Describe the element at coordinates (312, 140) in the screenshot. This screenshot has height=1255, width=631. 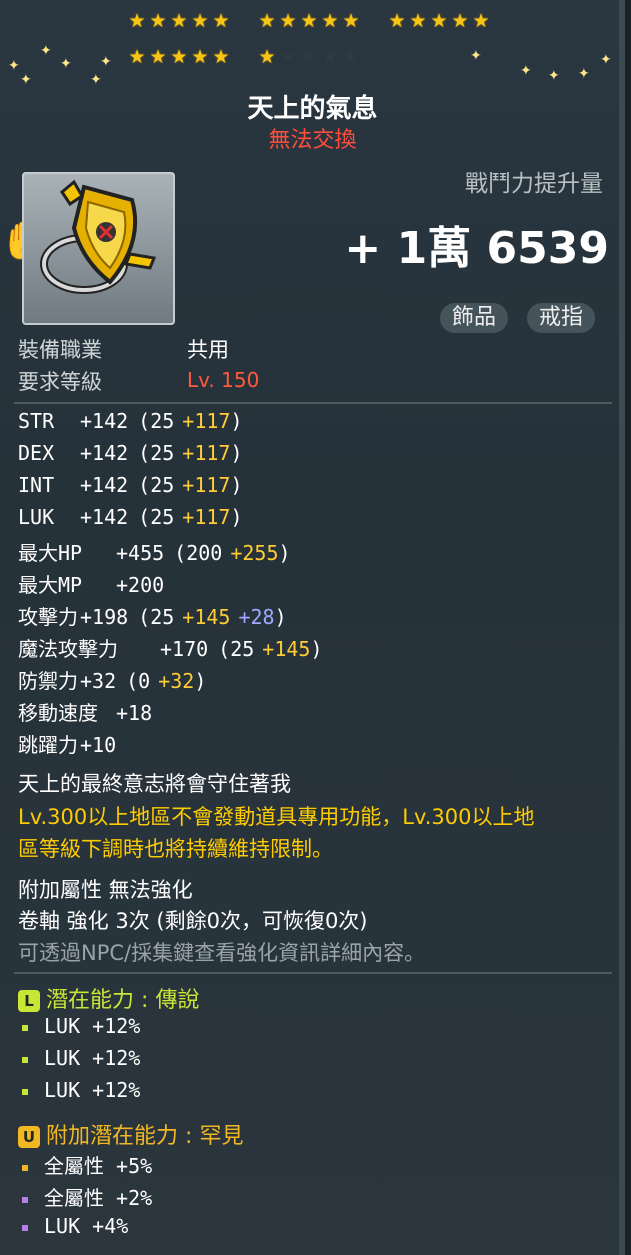
I see `trade-status: 無法交換` at that location.